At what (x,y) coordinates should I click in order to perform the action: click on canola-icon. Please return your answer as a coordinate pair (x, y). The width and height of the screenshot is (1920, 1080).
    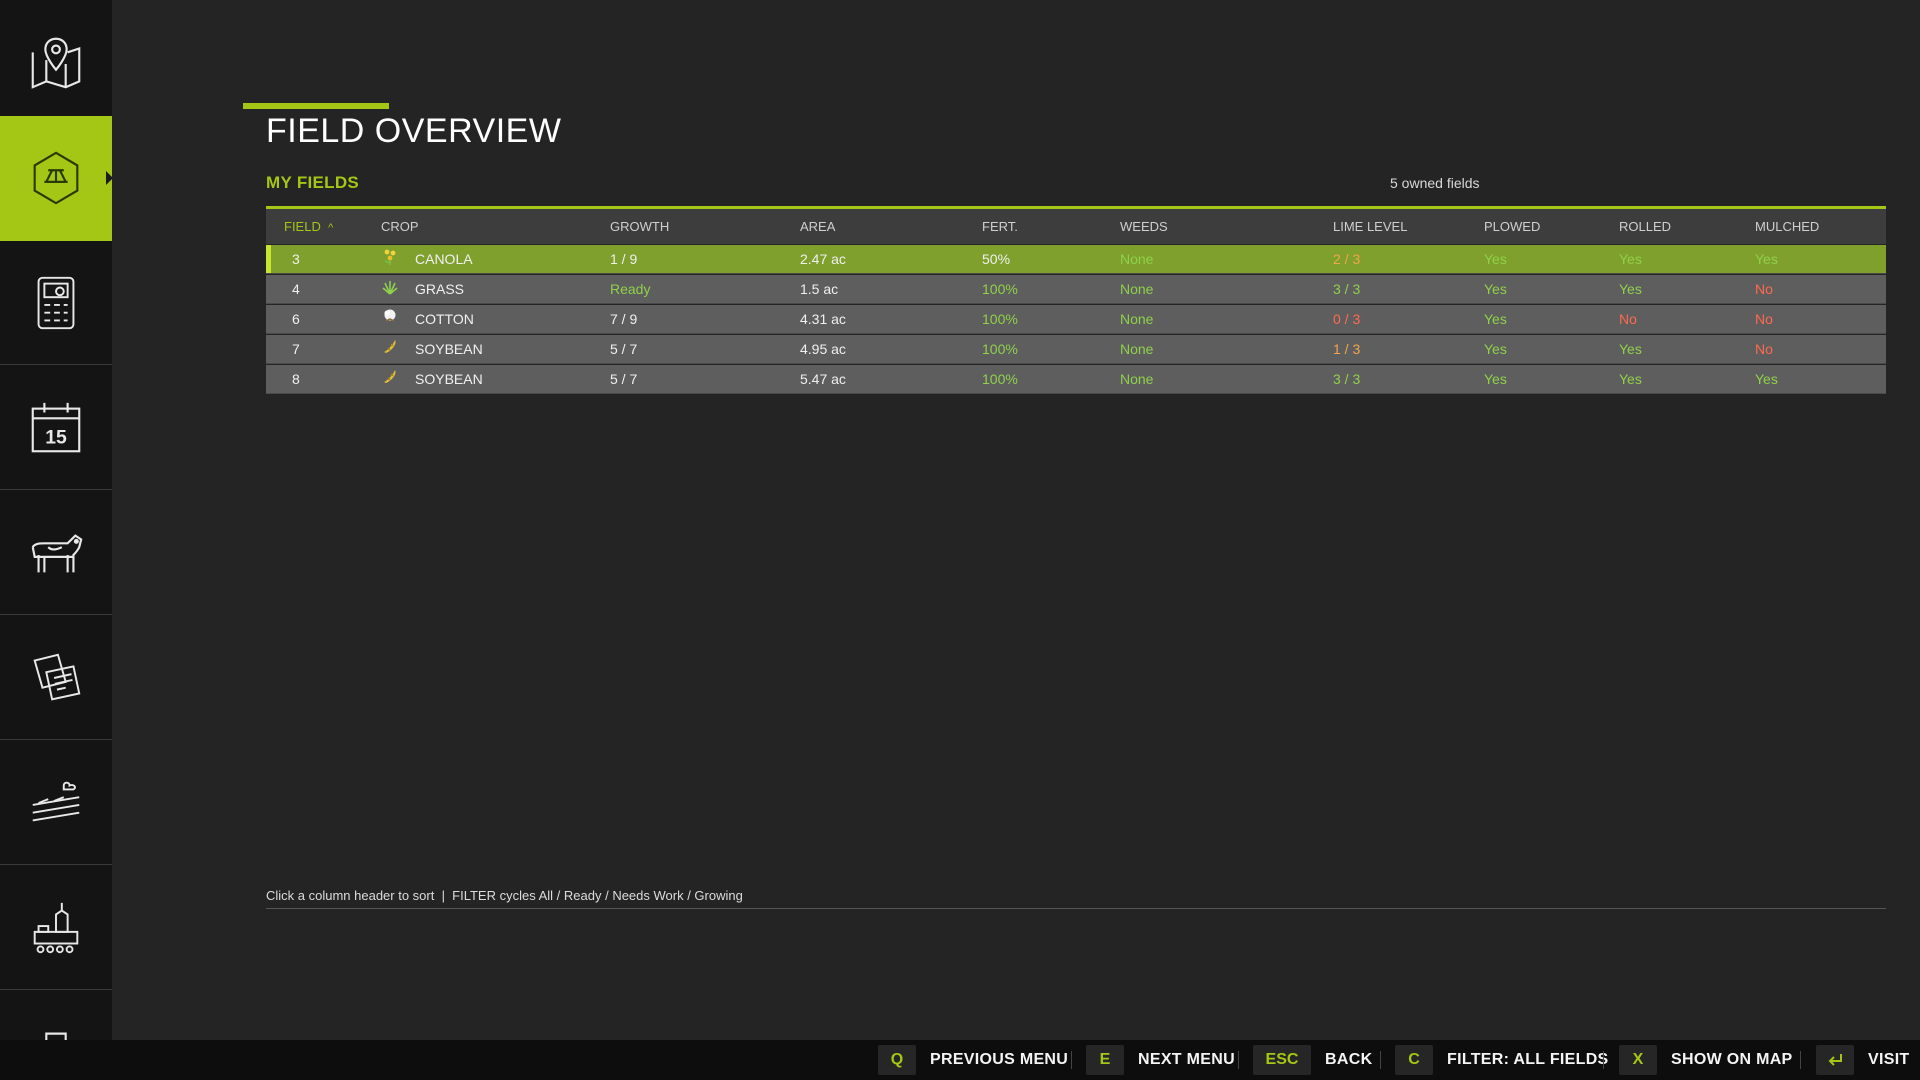
    Looking at the image, I should click on (390, 257).